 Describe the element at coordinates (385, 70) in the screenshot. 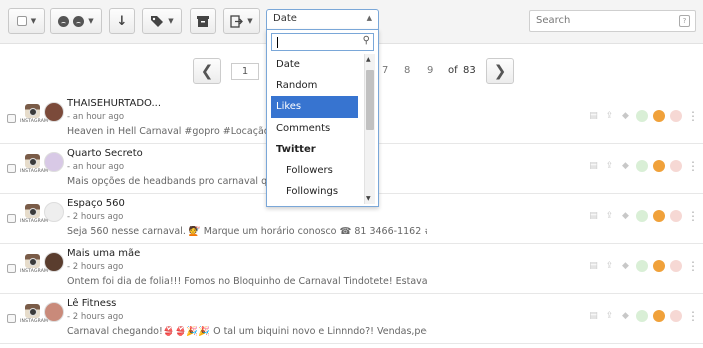

I see `page-link: 7` at that location.